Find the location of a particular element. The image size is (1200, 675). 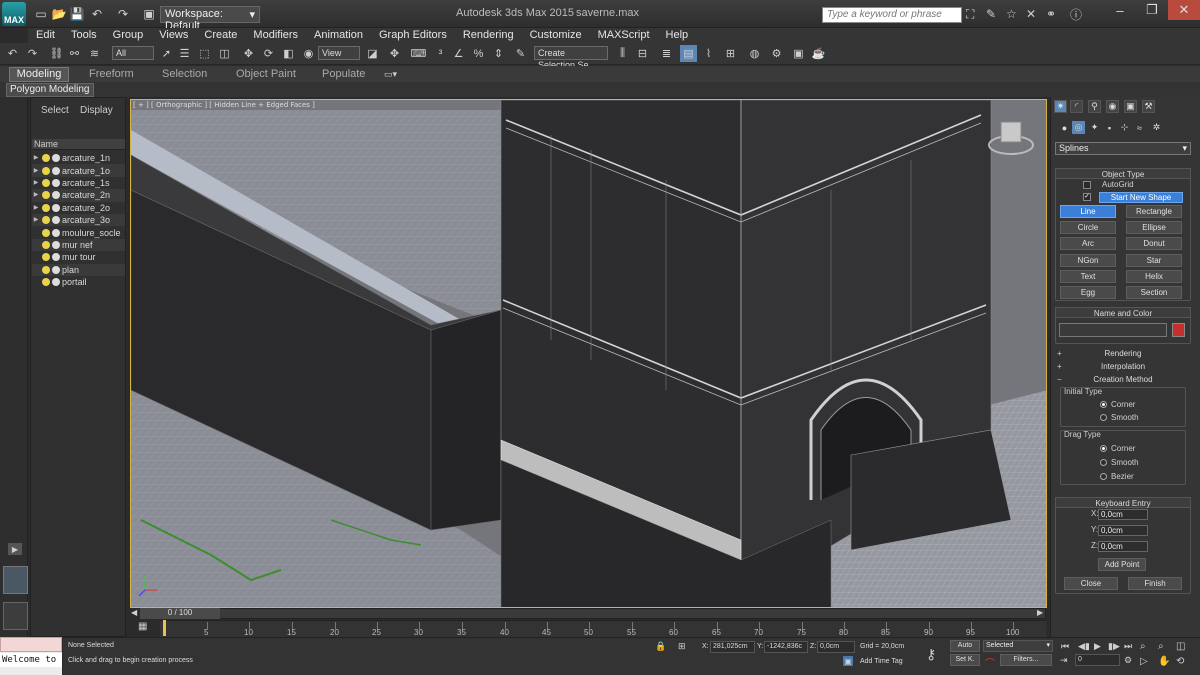

set-key-button: Set K. is located at coordinates (965, 660).